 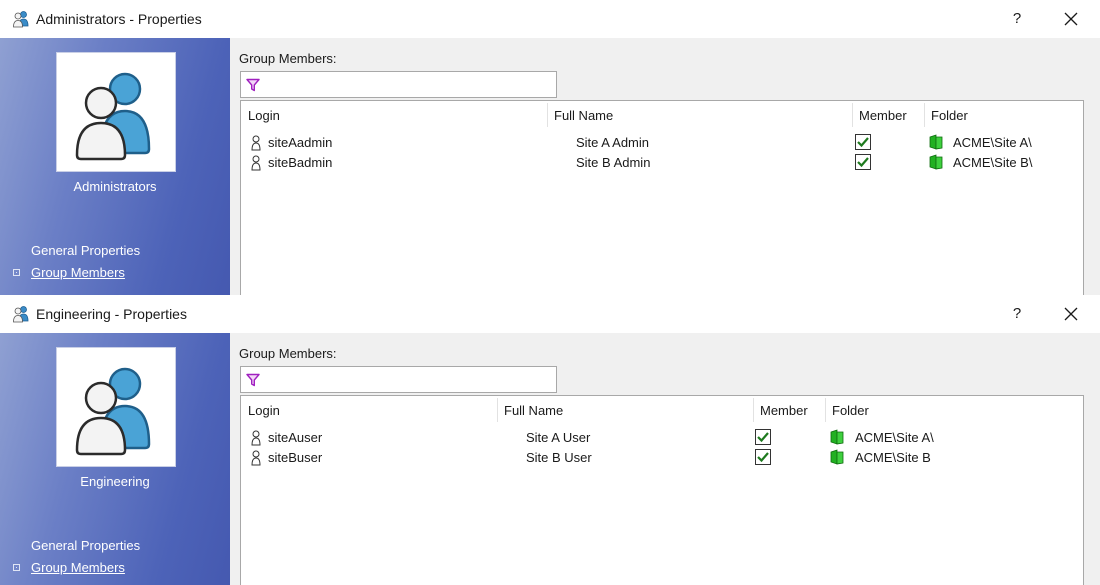 What do you see at coordinates (111, 314) in the screenshot?
I see `window-title: Engineering - Properties` at bounding box center [111, 314].